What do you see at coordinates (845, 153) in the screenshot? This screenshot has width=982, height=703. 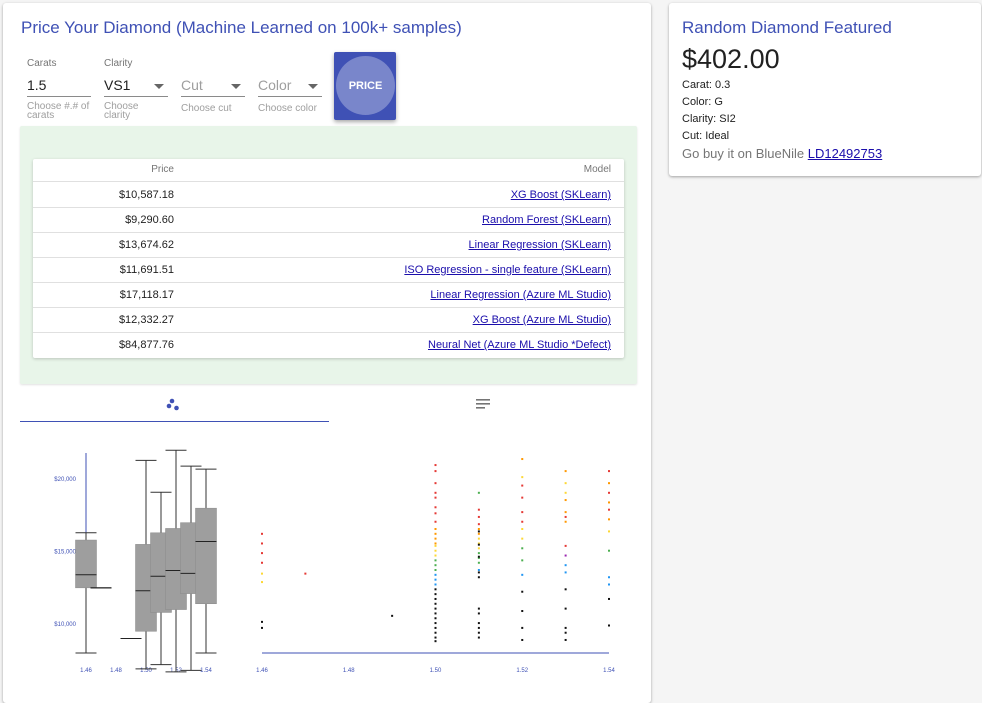 I see `bluenile-link: LD12492753` at bounding box center [845, 153].